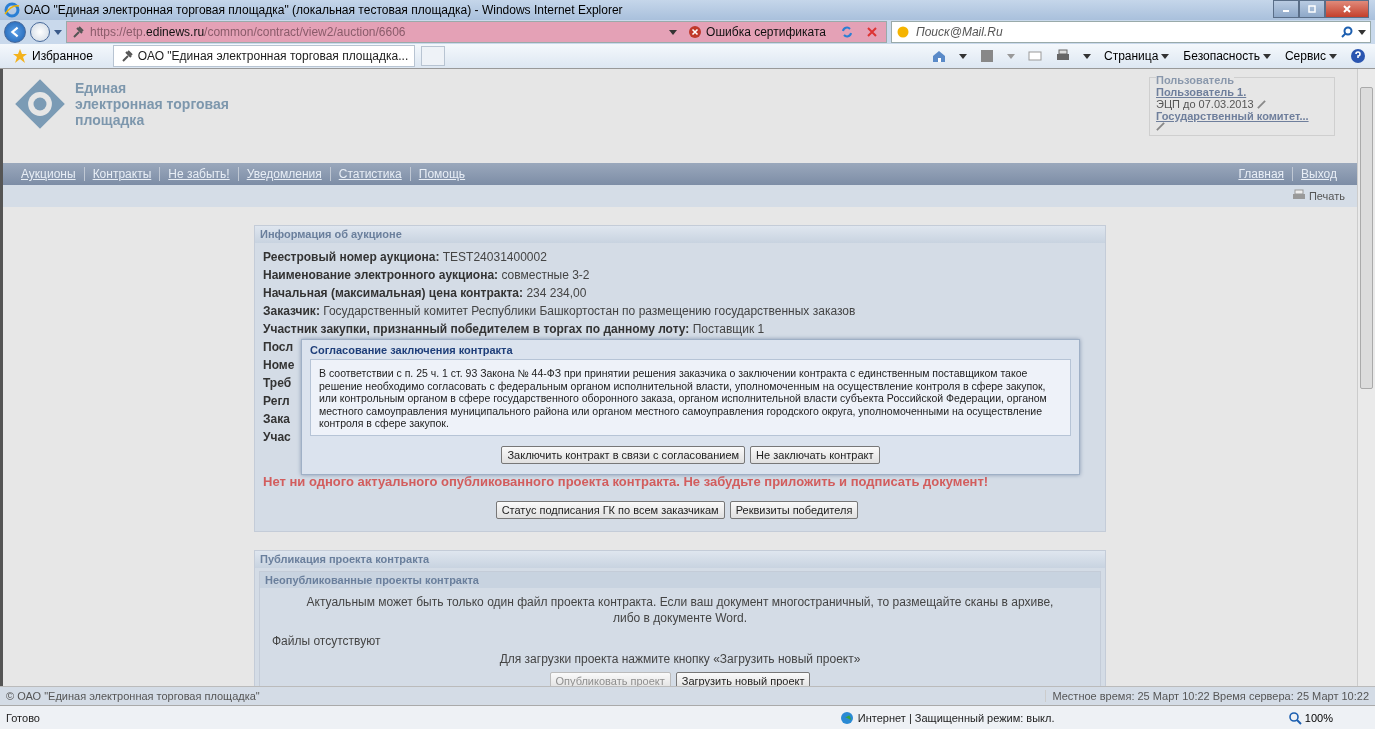 This screenshot has width=1375, height=729. I want to click on maximize-button, so click(1312, 9).